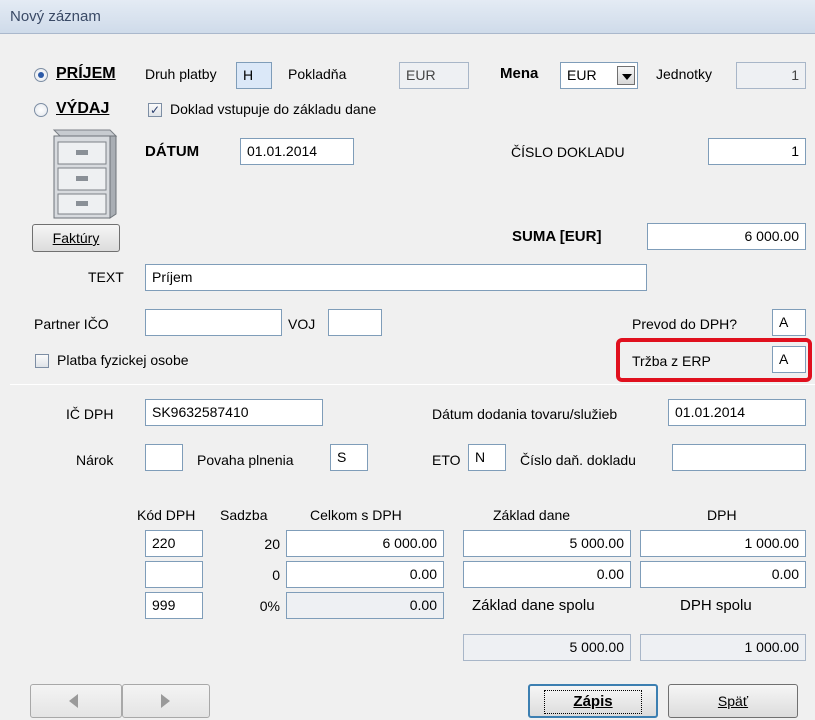 The width and height of the screenshot is (815, 720). I want to click on trzba-highlight, so click(714, 360).